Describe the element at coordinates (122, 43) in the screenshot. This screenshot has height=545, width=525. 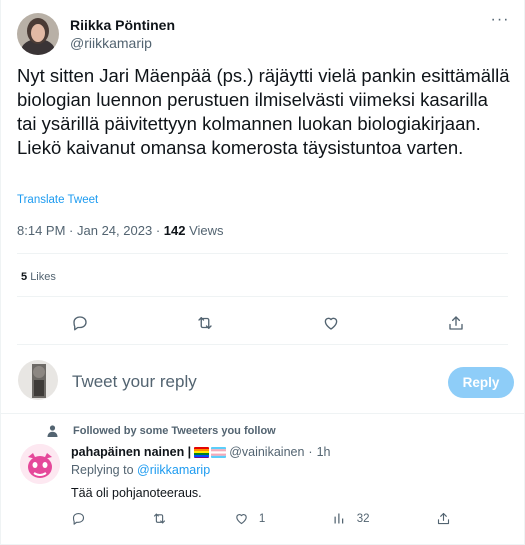
I see `author-handle: @riikkamarip` at that location.